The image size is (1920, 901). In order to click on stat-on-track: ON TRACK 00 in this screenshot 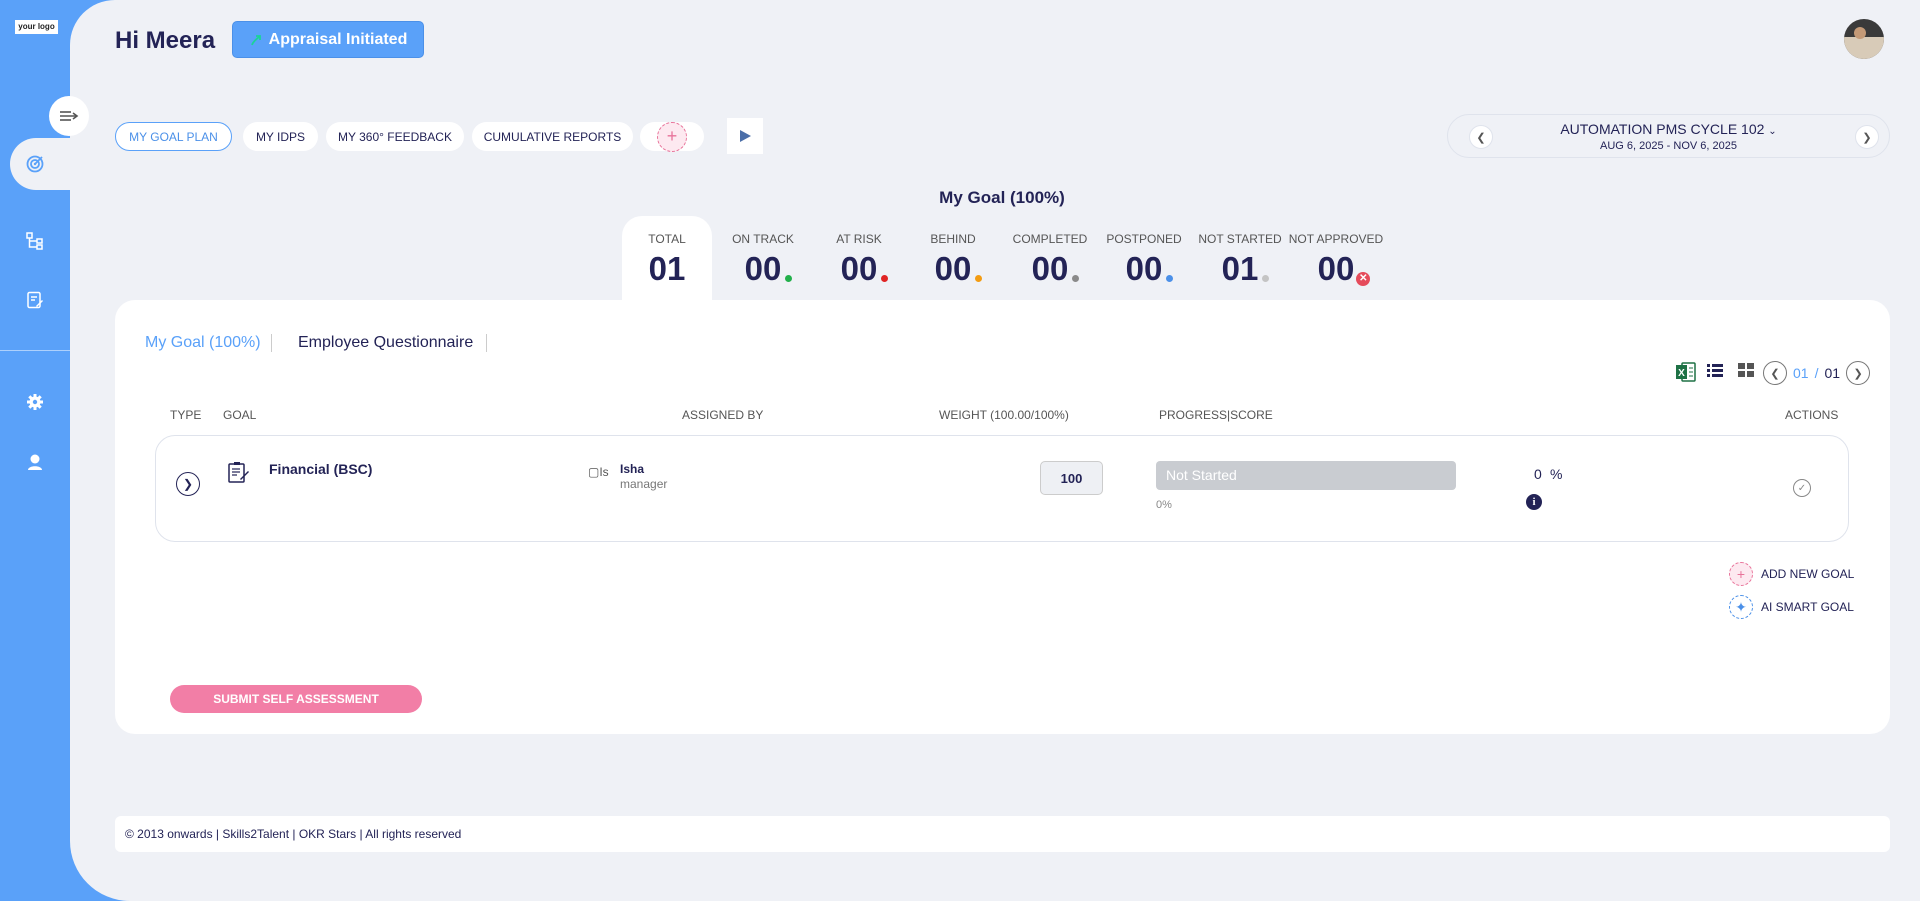, I will do `click(763, 260)`.